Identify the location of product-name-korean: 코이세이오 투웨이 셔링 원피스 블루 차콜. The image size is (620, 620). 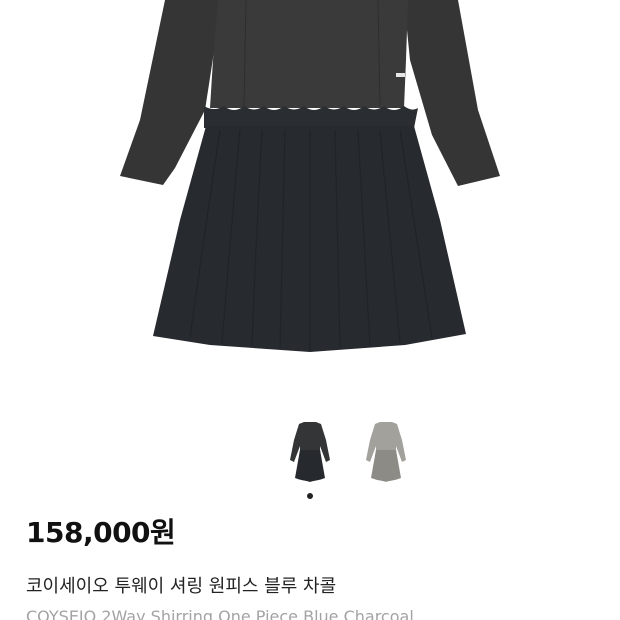
(181, 586).